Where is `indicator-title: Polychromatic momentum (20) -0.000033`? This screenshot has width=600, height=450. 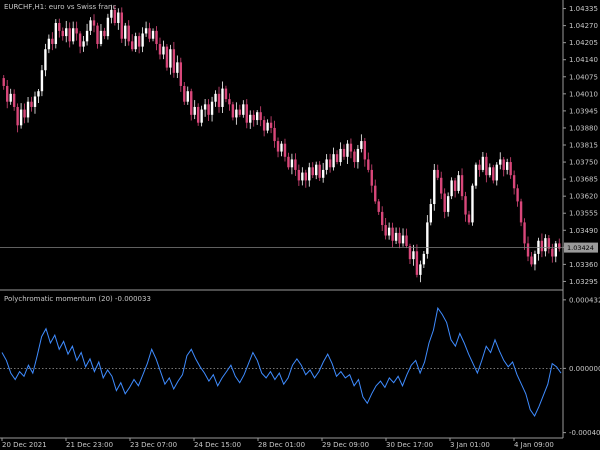 indicator-title: Polychromatic momentum (20) -0.000033 is located at coordinates (77, 299).